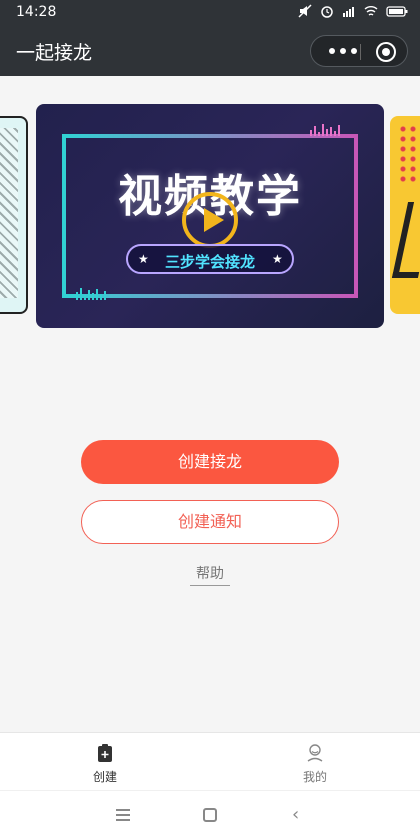  I want to click on create-relay-button: 创建接龙, so click(210, 462).